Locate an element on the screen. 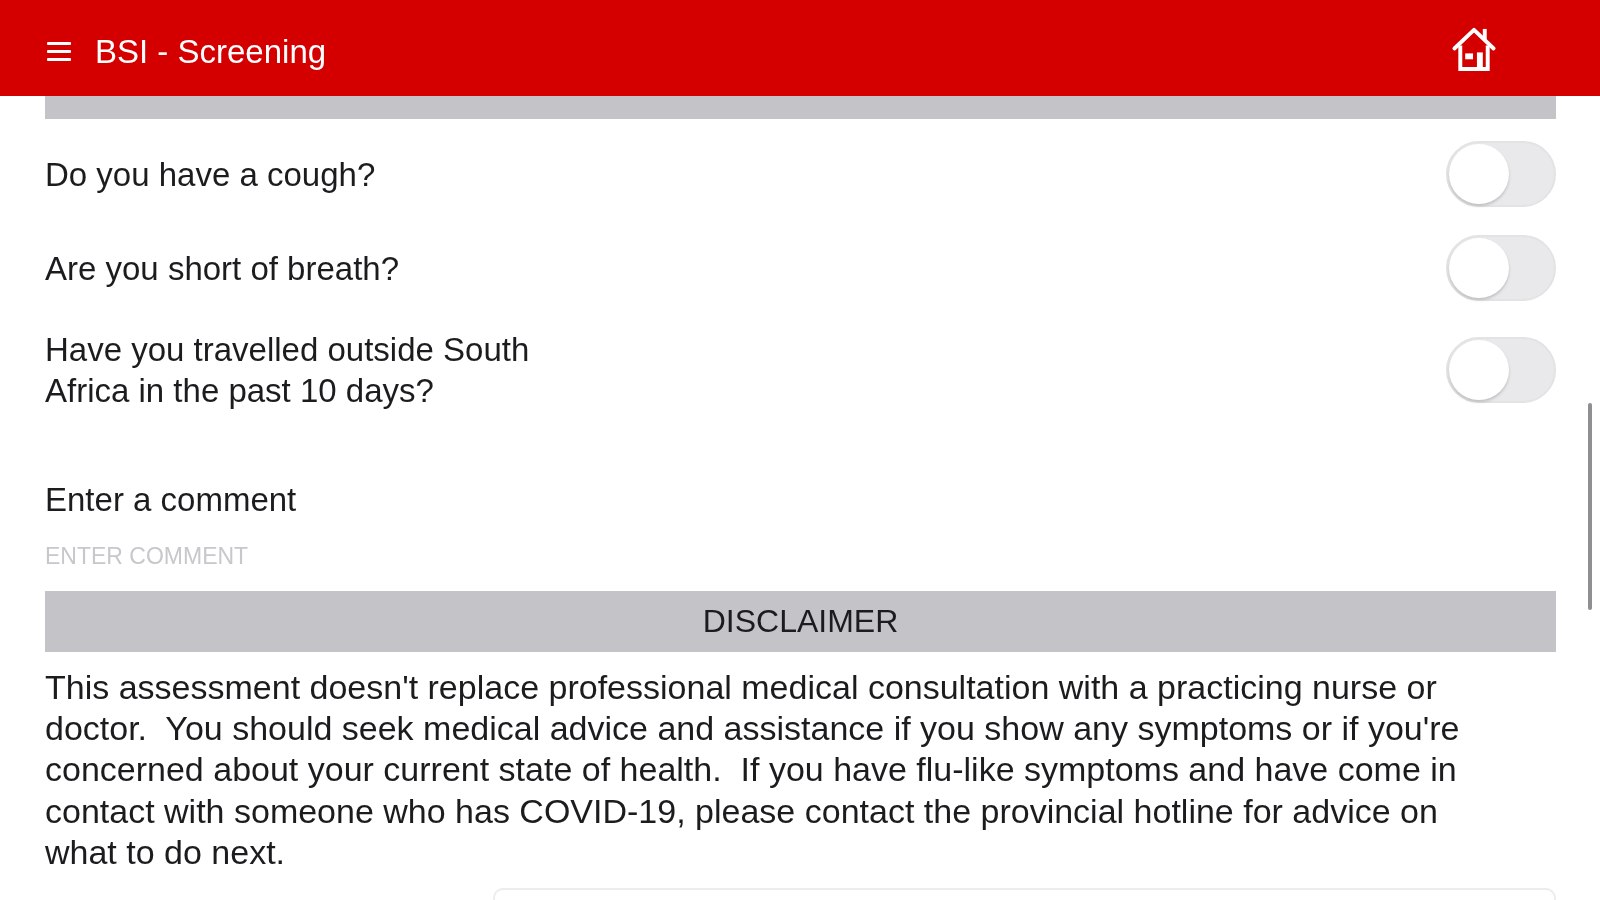 This screenshot has width=1600, height=900. comment-label: Enter a comment is located at coordinates (171, 500).